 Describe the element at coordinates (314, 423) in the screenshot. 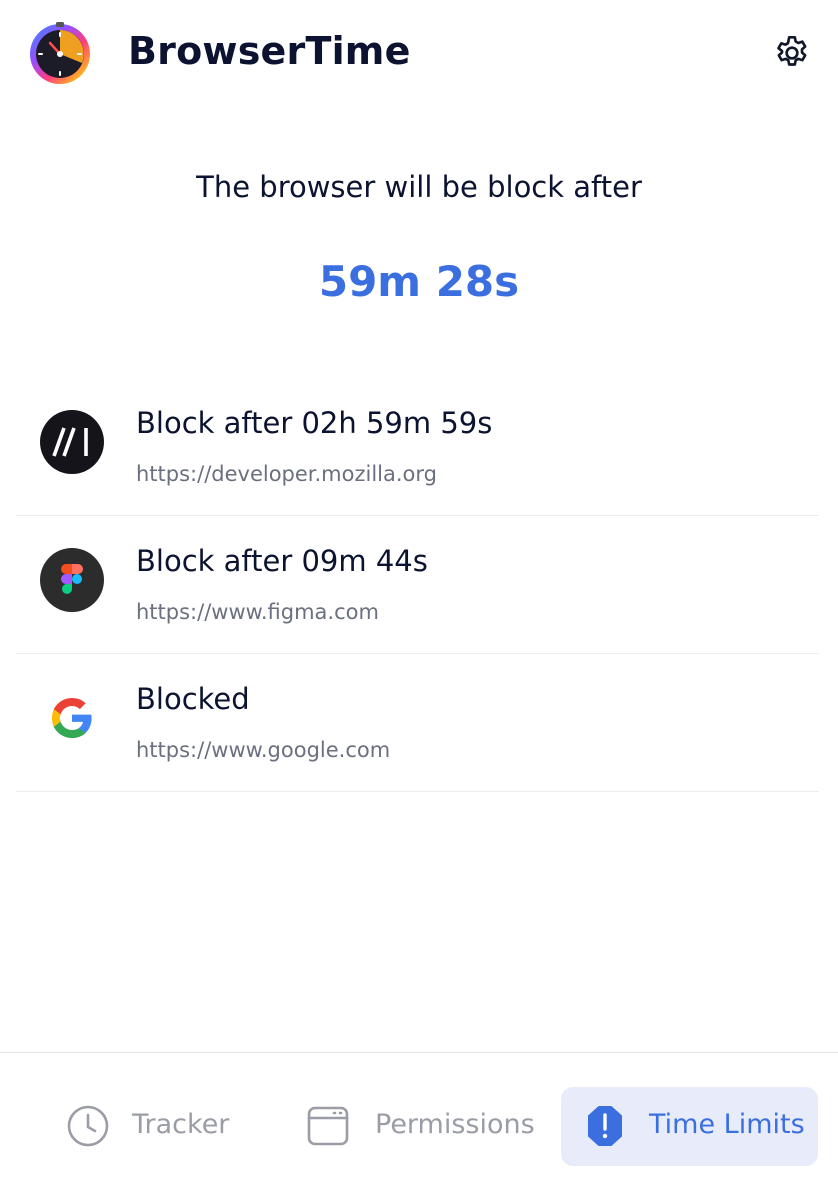

I see `site-status: Block after 02h 59m 59s` at that location.